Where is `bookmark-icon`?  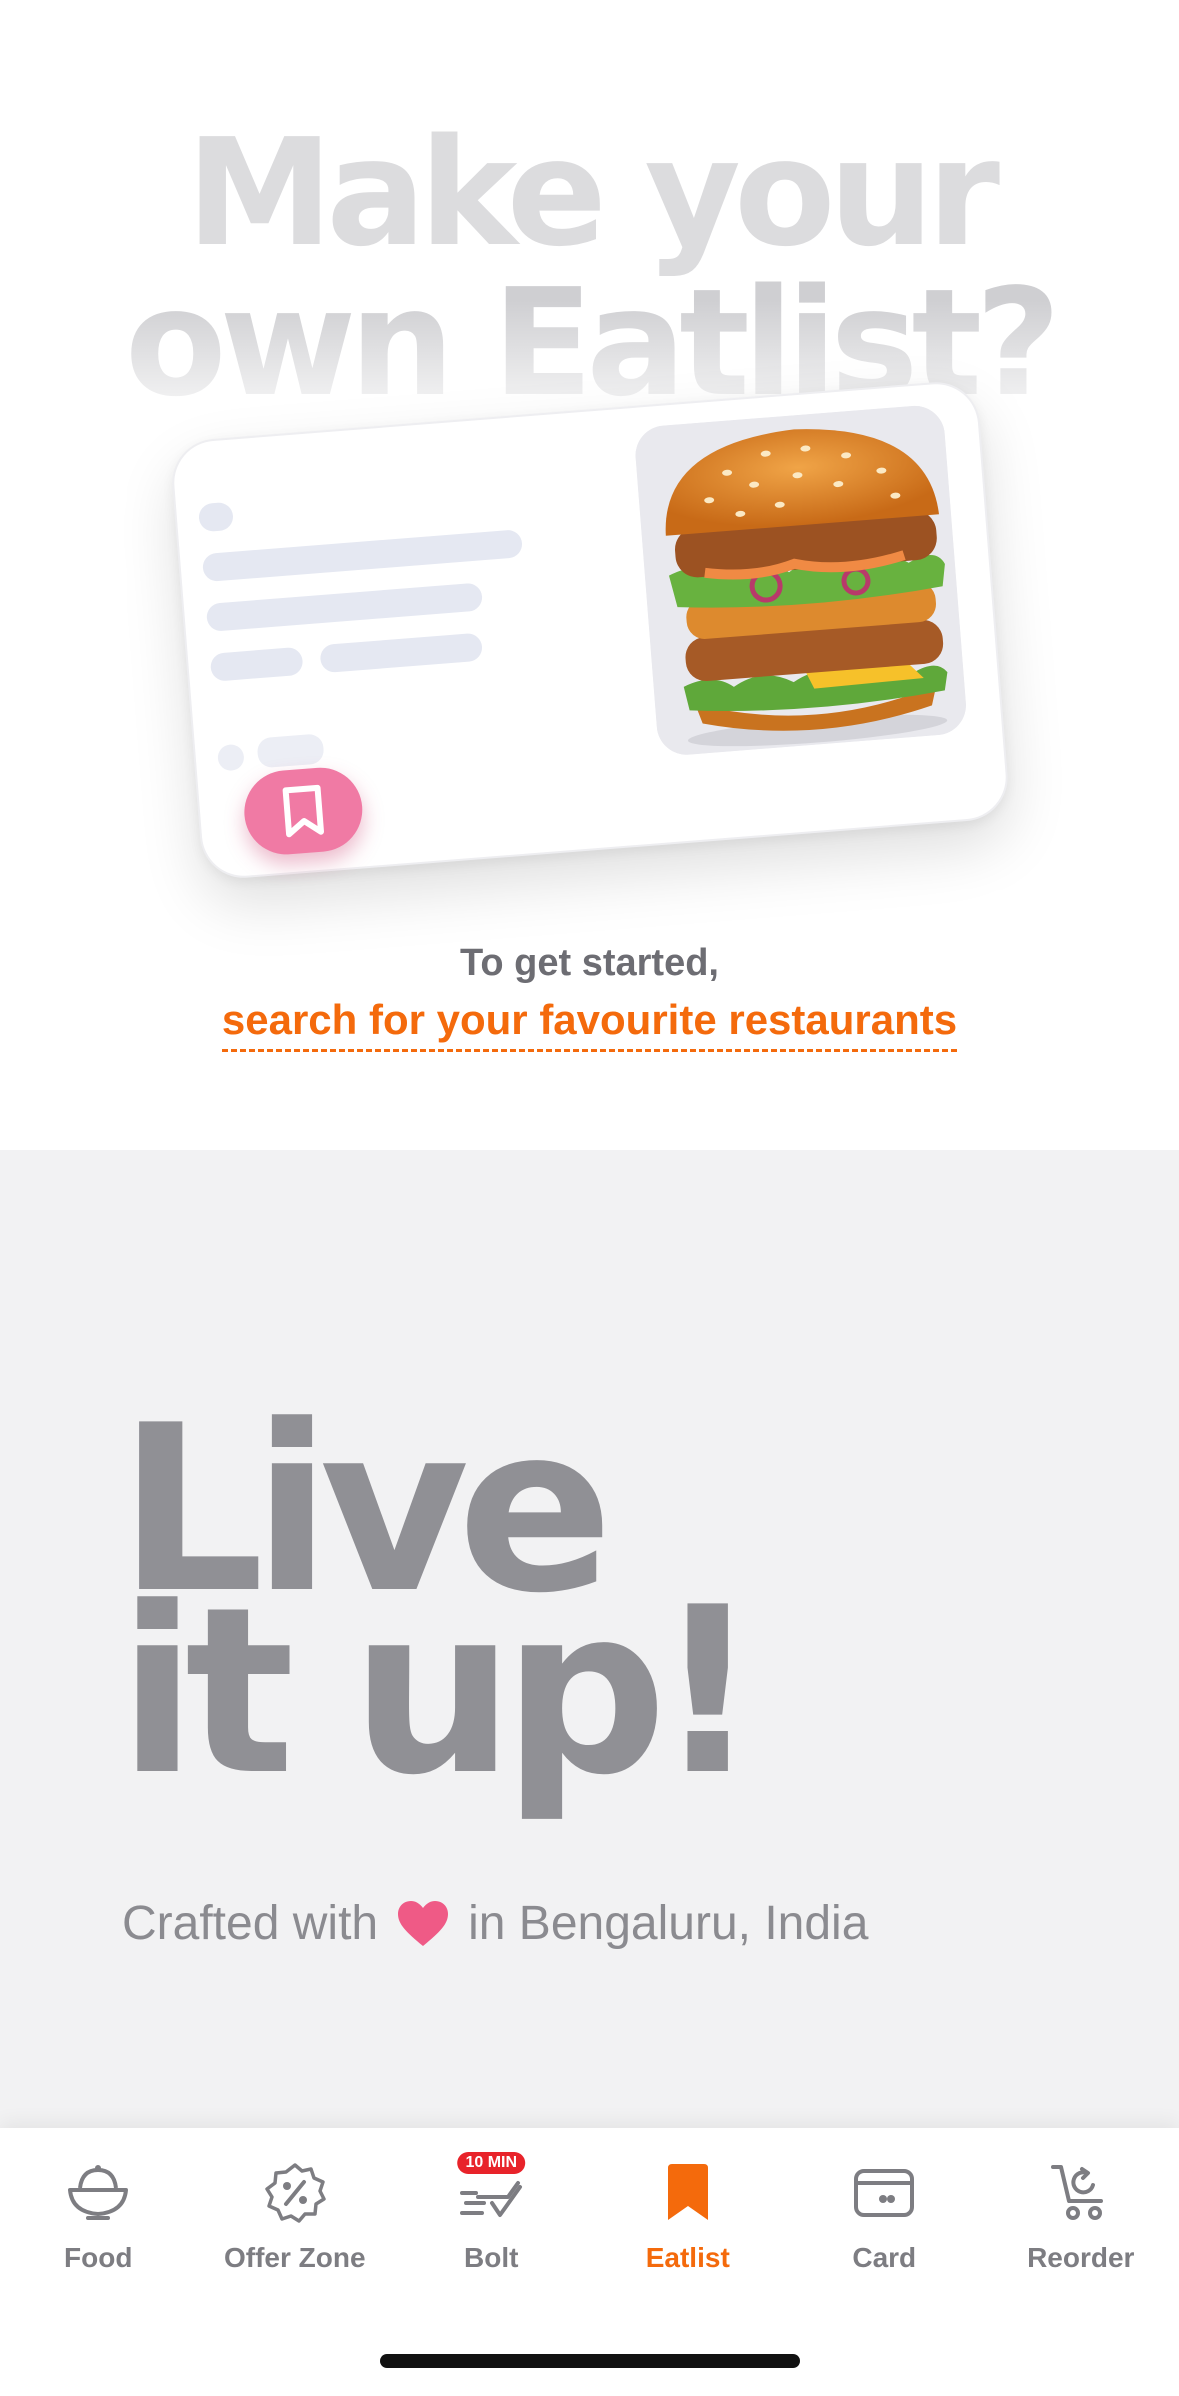 bookmark-icon is located at coordinates (687, 2192).